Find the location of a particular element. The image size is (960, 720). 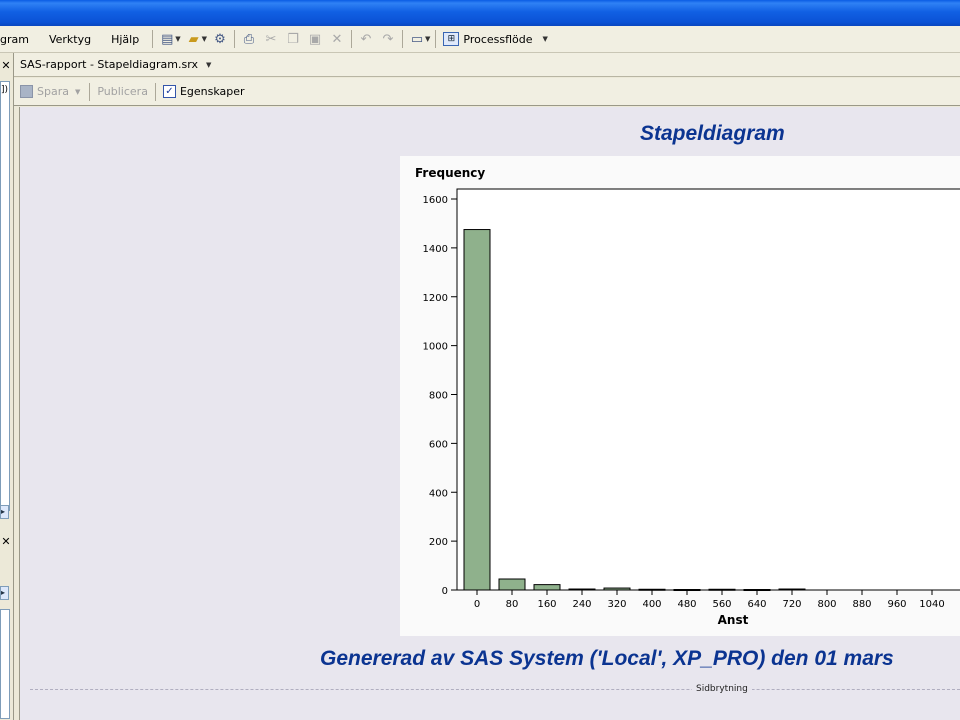

x-tick-label: 1040 is located at coordinates (931, 604).